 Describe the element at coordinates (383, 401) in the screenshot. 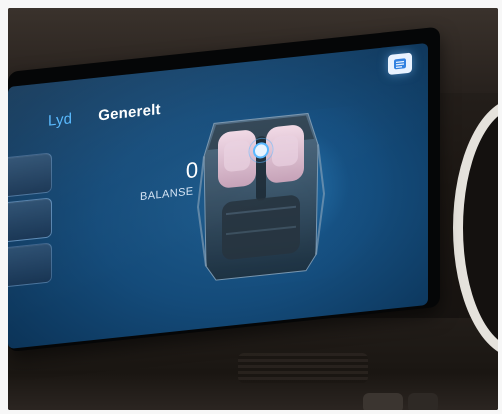

I see `console-button` at that location.